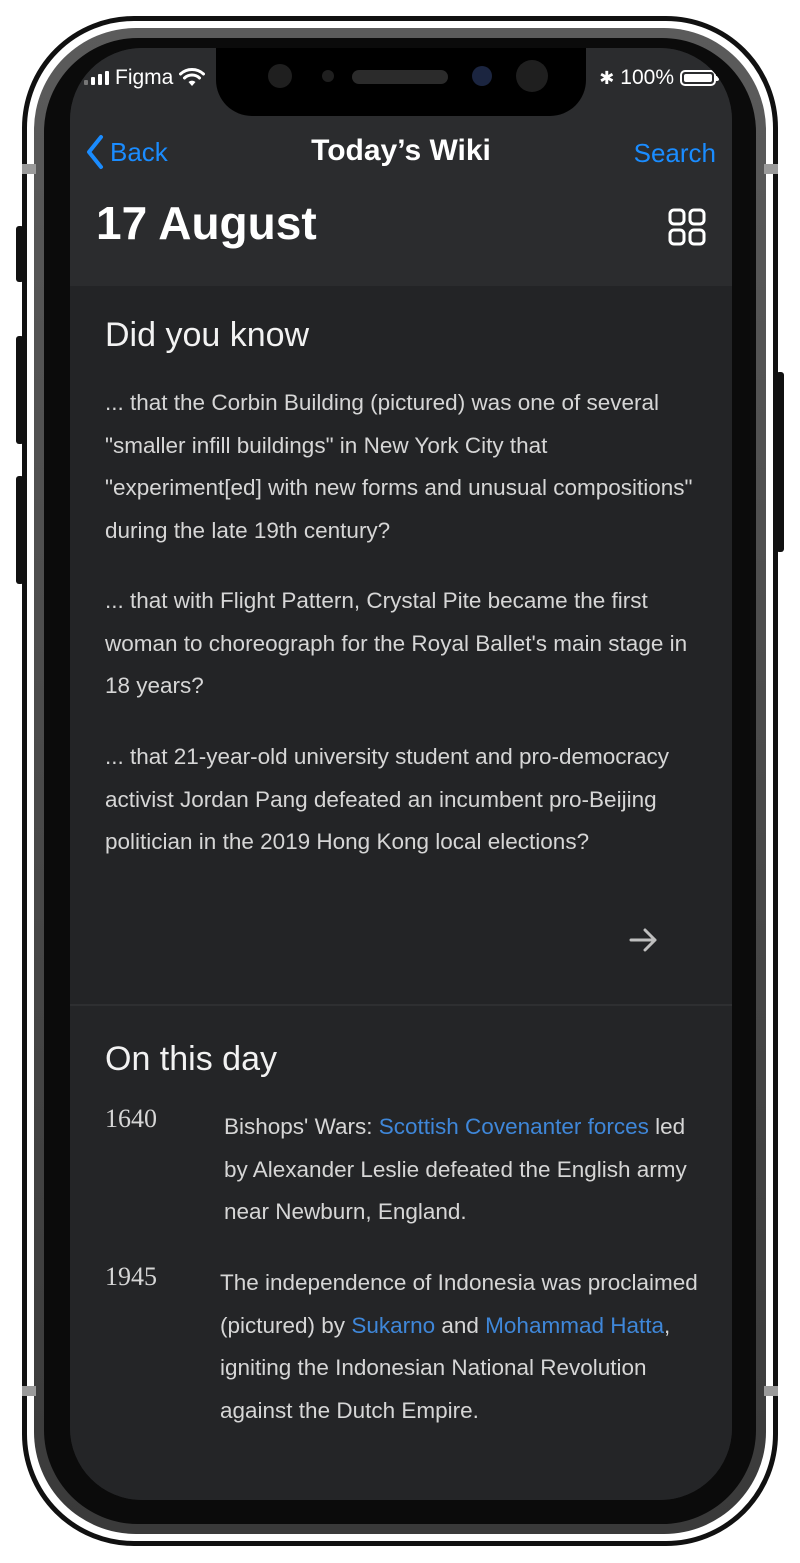 The height and width of the screenshot is (1563, 800). What do you see at coordinates (301, 1126) in the screenshot?
I see `event-text-segment: Bishops' Wars:` at bounding box center [301, 1126].